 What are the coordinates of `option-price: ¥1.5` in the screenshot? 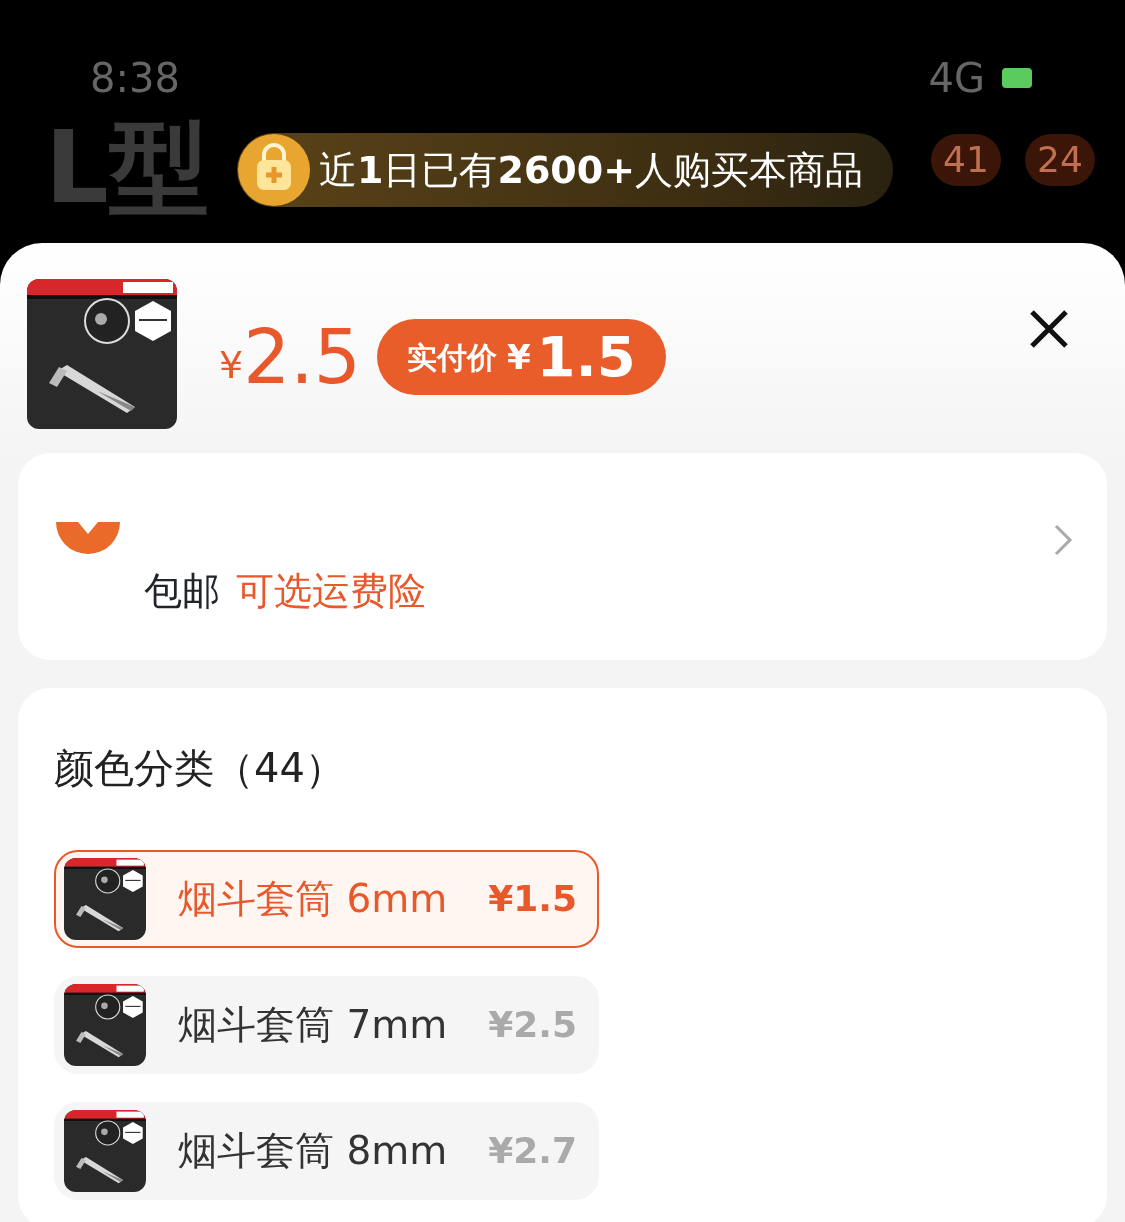 It's located at (532, 899).